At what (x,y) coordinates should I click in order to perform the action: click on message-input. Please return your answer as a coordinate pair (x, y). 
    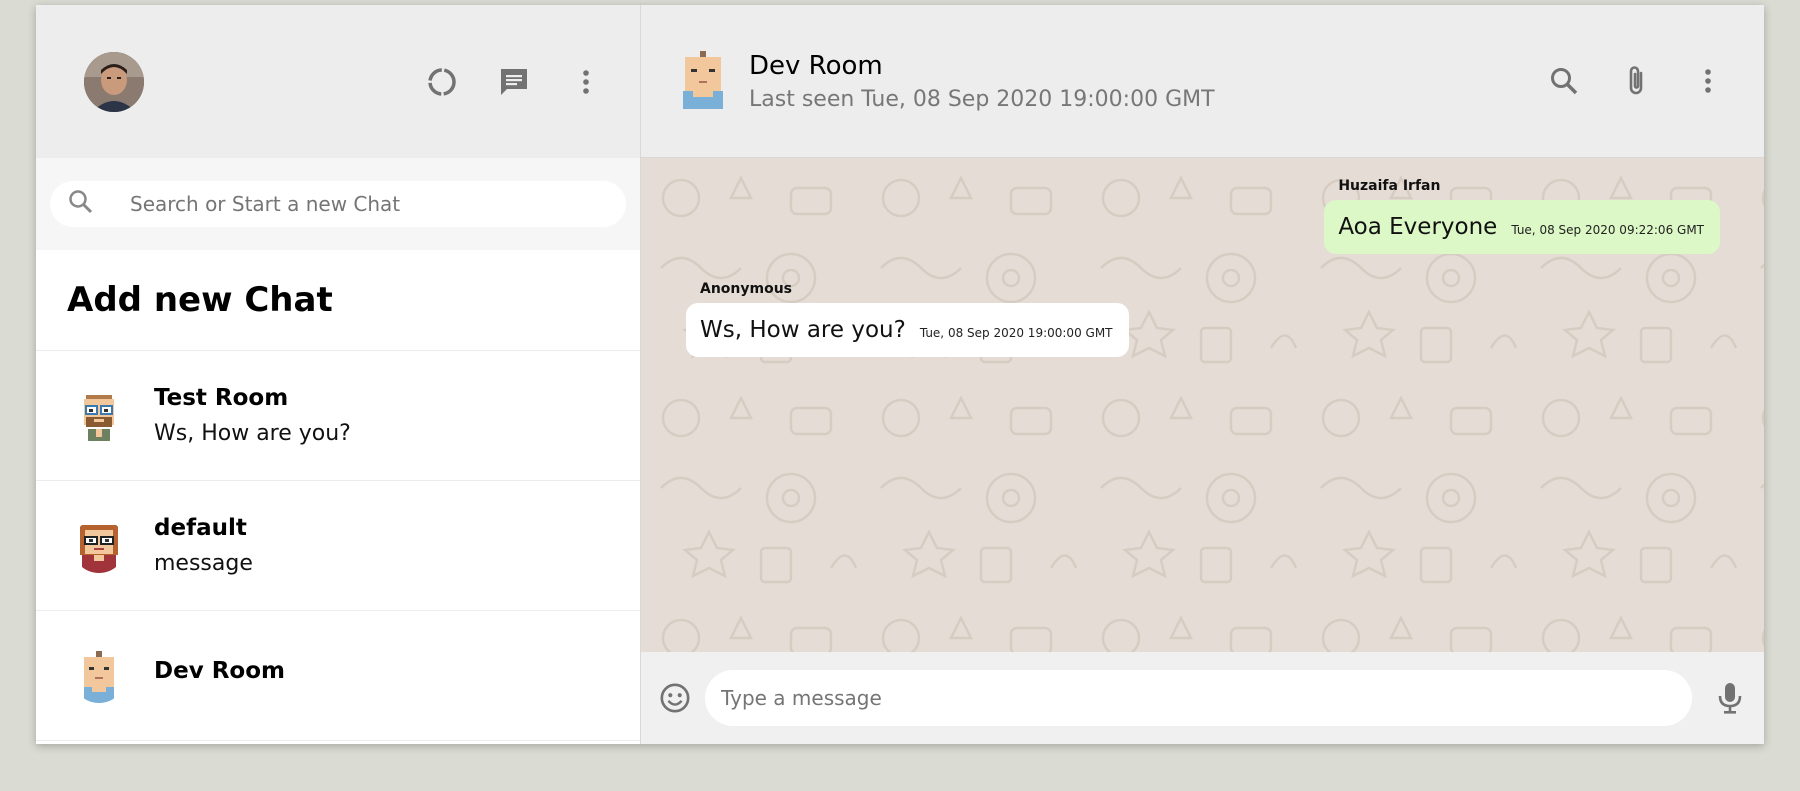
    Looking at the image, I should click on (1205, 698).